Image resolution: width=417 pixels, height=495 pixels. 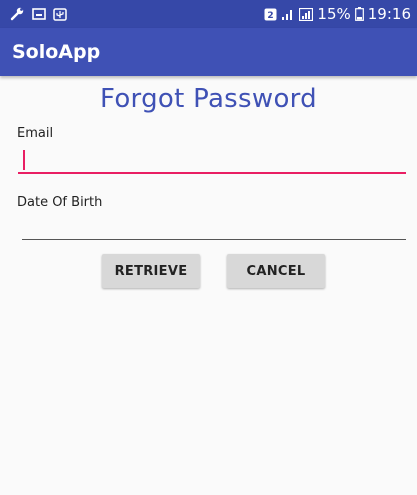 I want to click on email-field, so click(x=212, y=160).